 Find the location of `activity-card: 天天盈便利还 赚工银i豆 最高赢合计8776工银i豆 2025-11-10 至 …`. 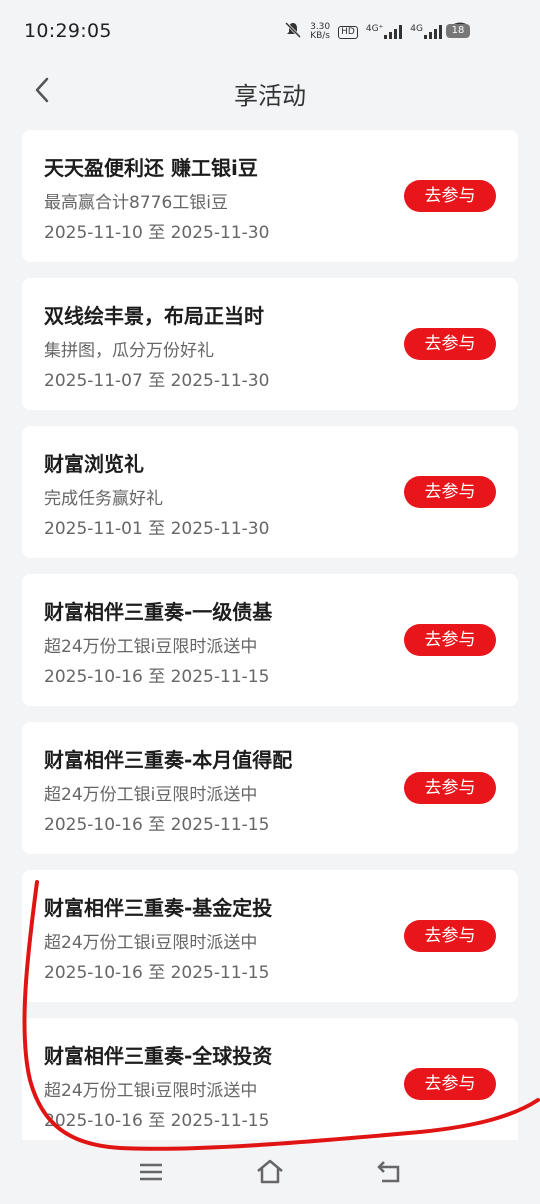

activity-card: 天天盈便利还 赚工银i豆 最高赢合计8776工银i豆 2025-11-10 至 … is located at coordinates (270, 196).